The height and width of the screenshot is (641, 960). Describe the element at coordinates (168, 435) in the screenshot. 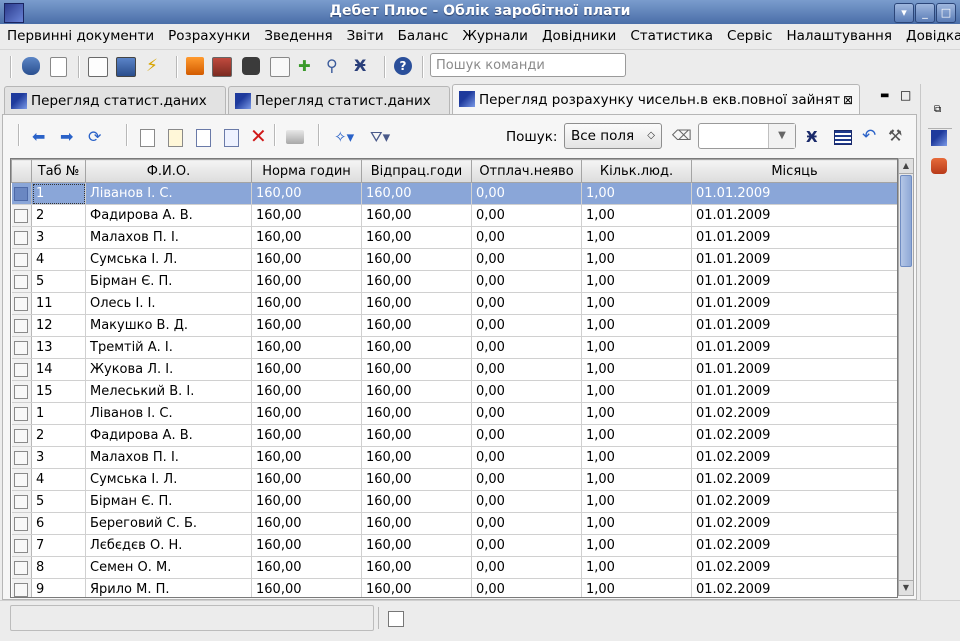

I see `full-name-cell: Фадирова А. В.` at that location.